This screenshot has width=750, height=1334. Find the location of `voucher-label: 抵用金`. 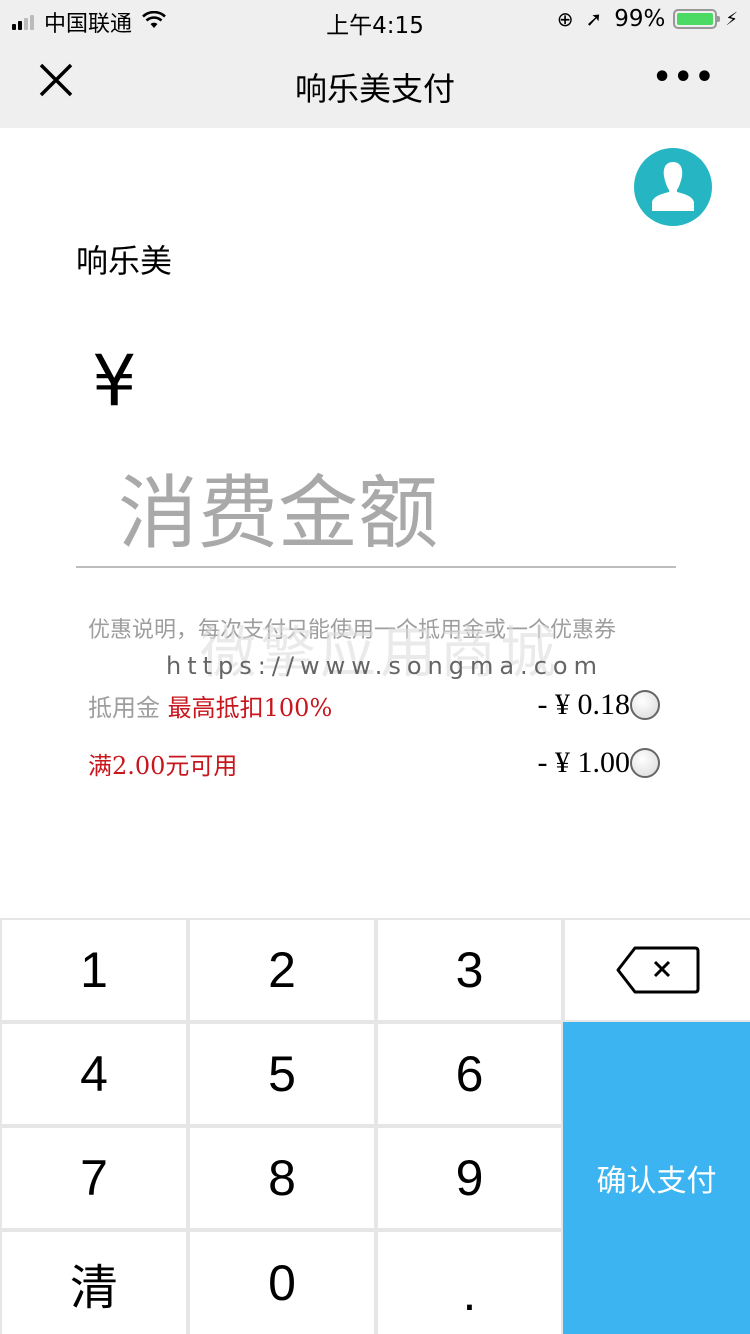

voucher-label: 抵用金 is located at coordinates (124, 708).